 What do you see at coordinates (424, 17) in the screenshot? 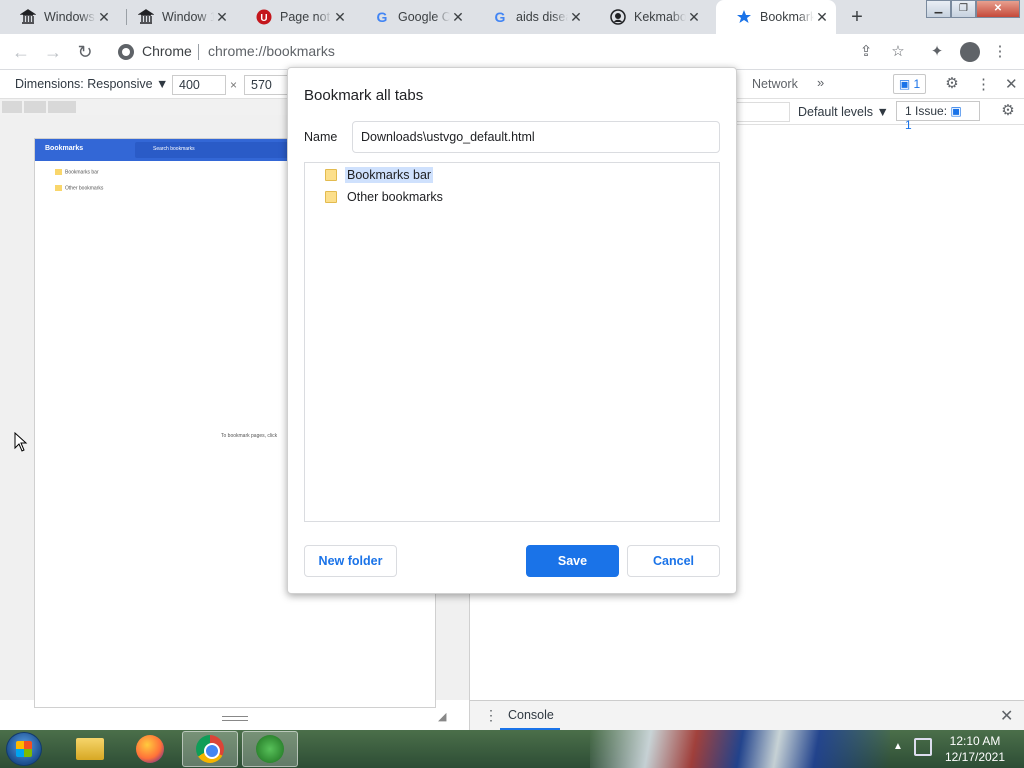
I see `tab-title: Google Cl` at bounding box center [424, 17].